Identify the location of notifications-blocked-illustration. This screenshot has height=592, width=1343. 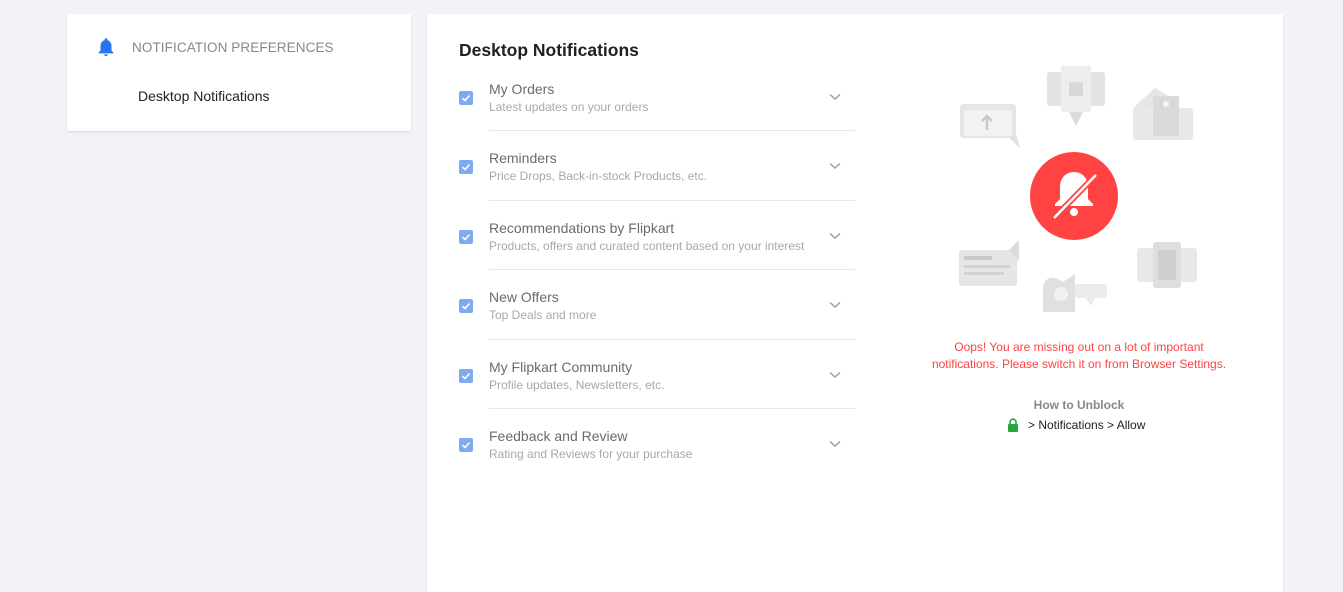
(1078, 189).